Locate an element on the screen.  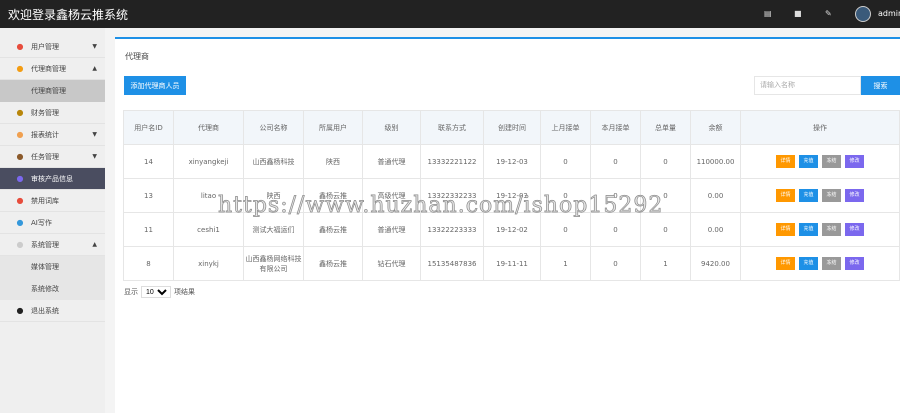
add-agent-button: 添加代理商人员 is located at coordinates (155, 85).